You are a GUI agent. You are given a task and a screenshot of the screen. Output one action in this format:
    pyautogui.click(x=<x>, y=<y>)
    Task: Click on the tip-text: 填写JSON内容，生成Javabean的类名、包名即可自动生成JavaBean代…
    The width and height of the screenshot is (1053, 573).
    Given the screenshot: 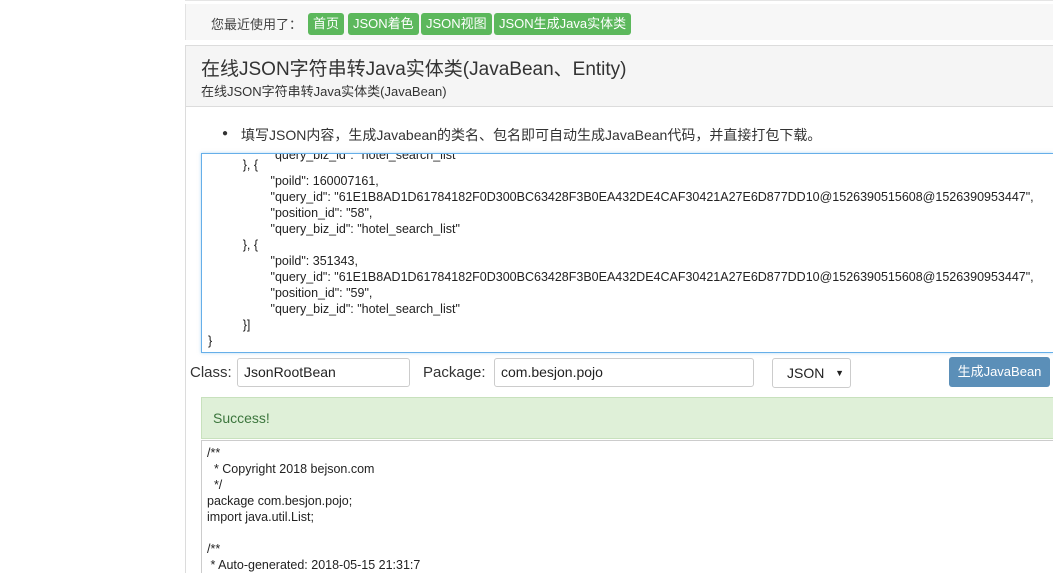 What is the action you would take?
    pyautogui.click(x=531, y=135)
    